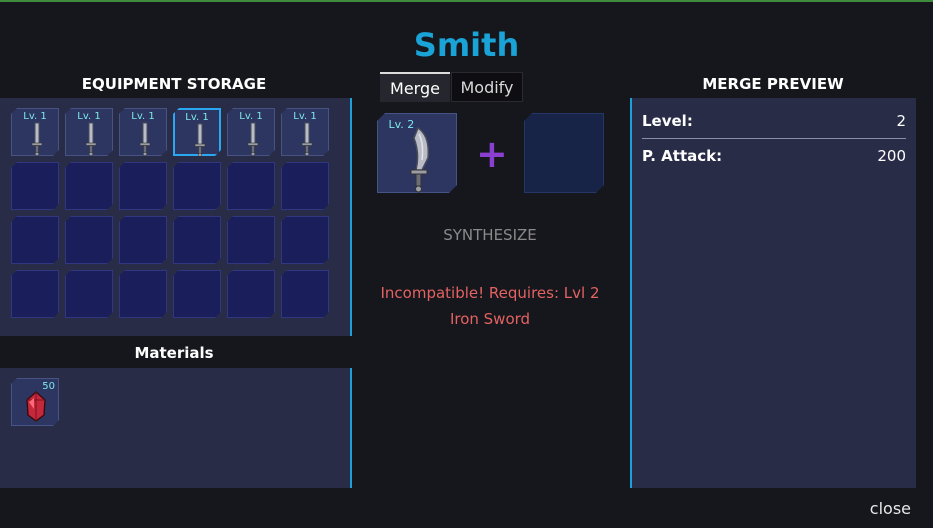  I want to click on material-count: 50, so click(48, 386).